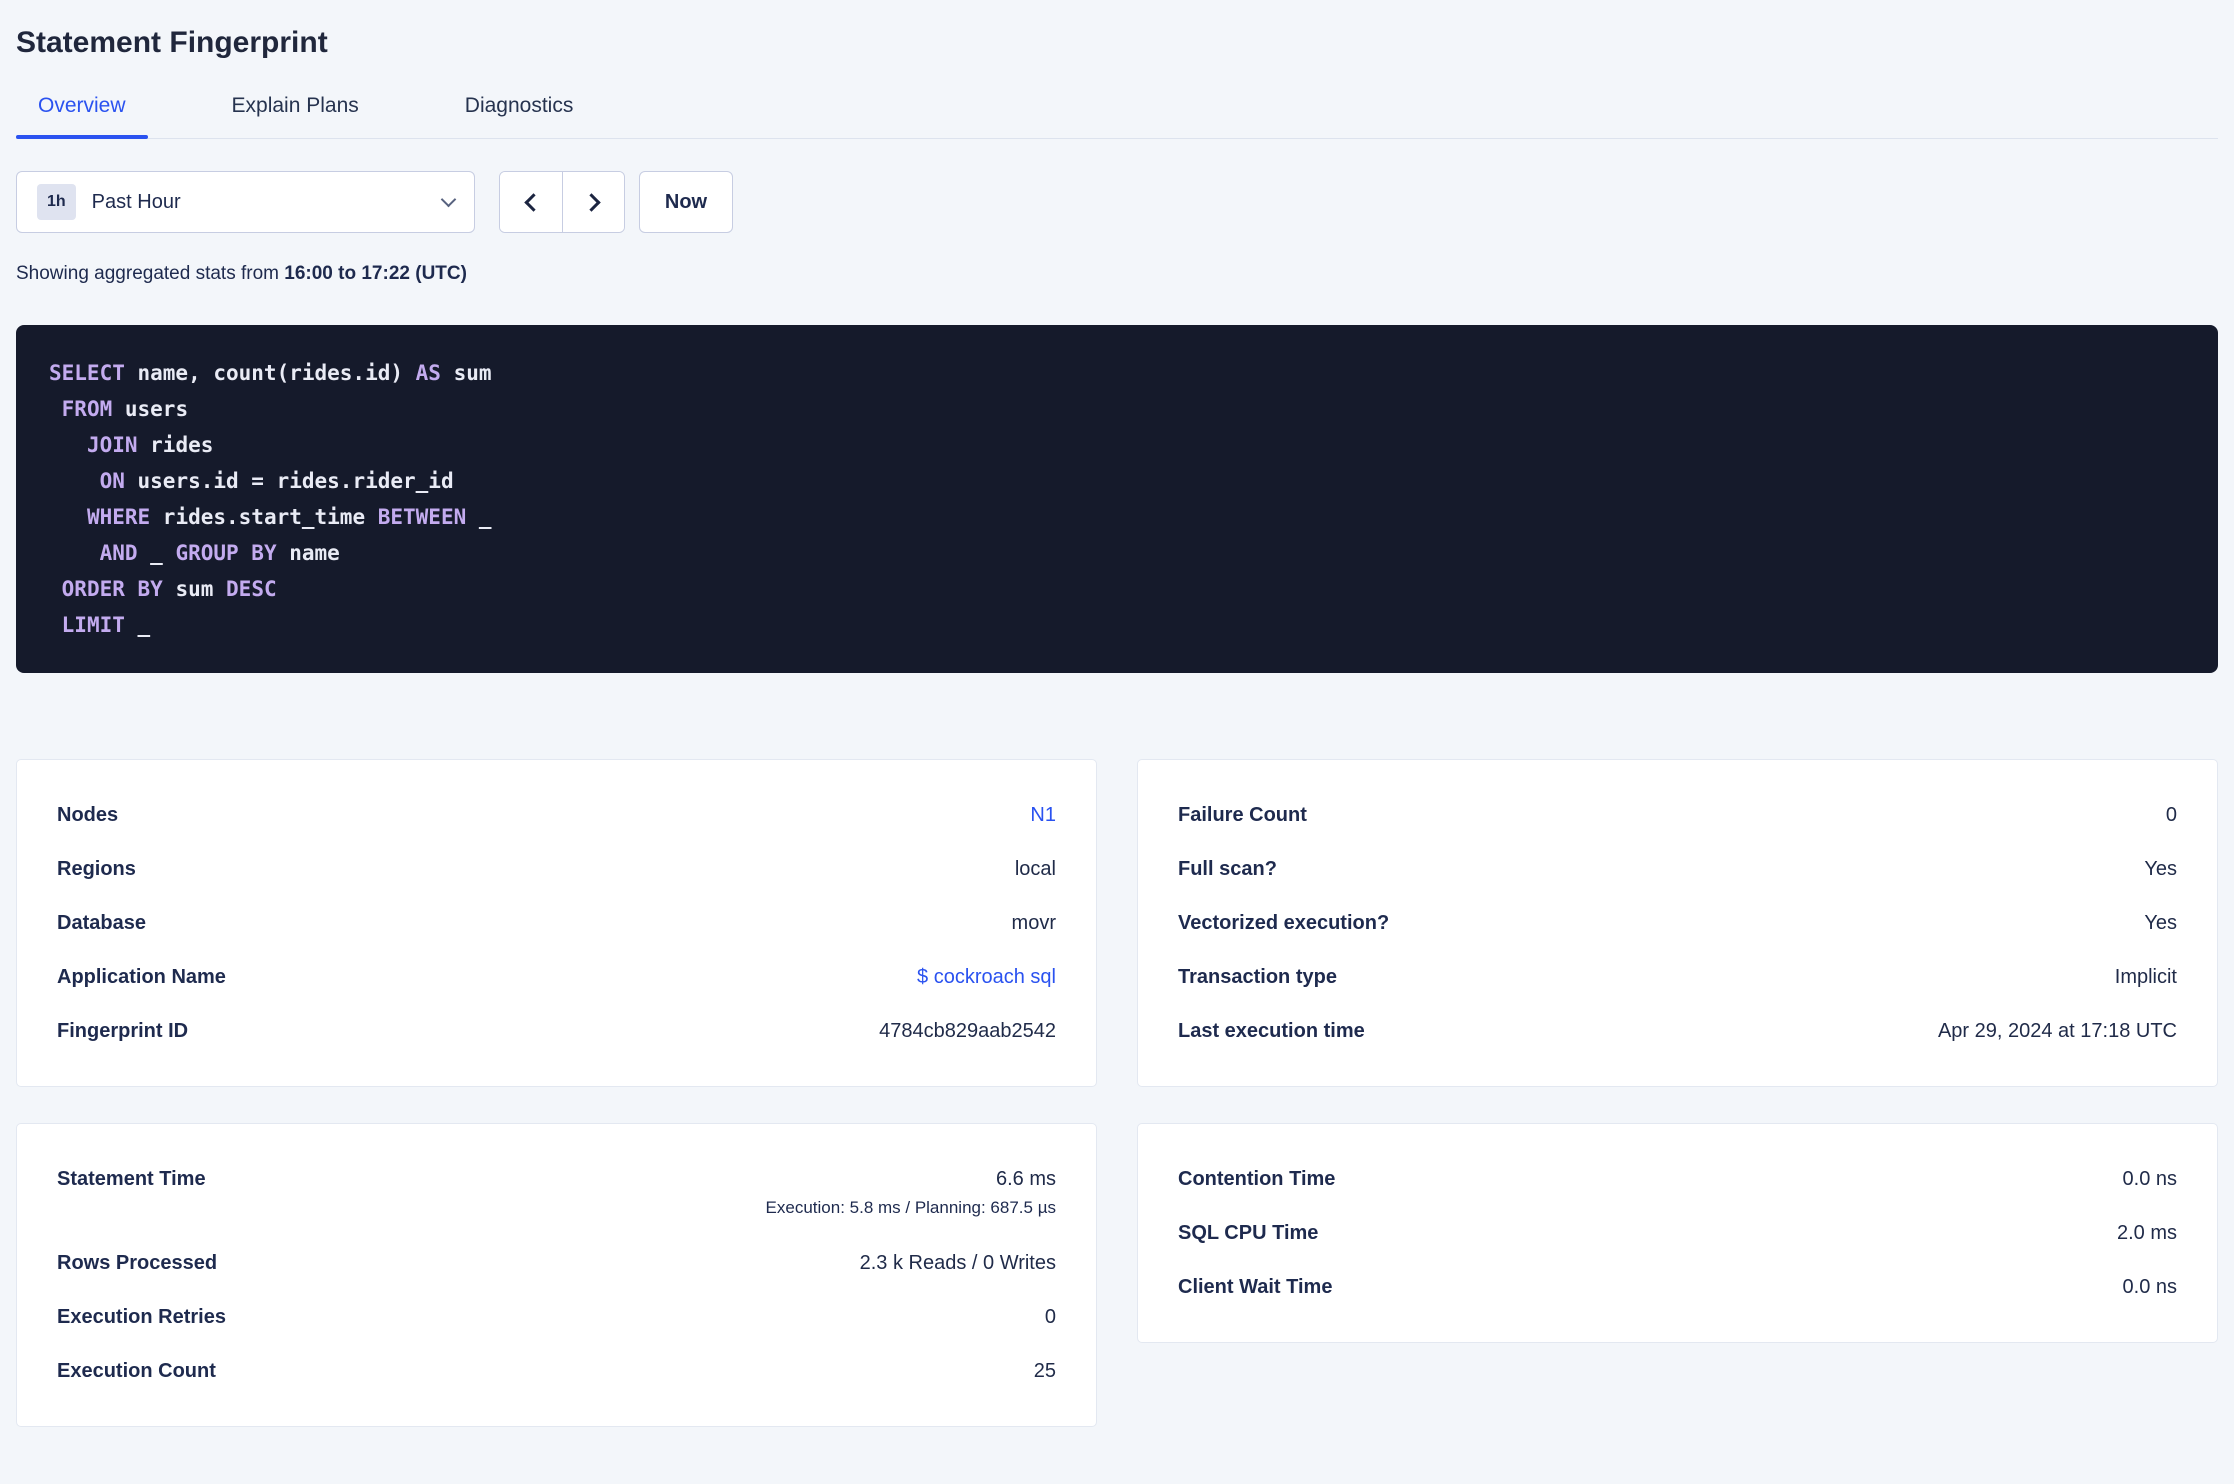 The height and width of the screenshot is (1484, 2234). What do you see at coordinates (106, 625) in the screenshot?
I see `sql-line: LIMIT _` at bounding box center [106, 625].